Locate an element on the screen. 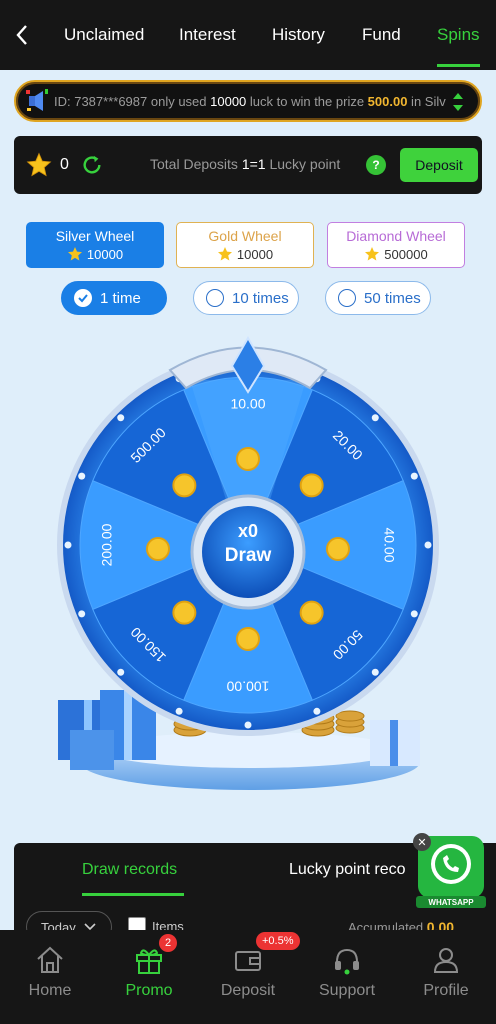 This screenshot has height=1024, width=496. nav-deposit-label: Deposit is located at coordinates (248, 990).